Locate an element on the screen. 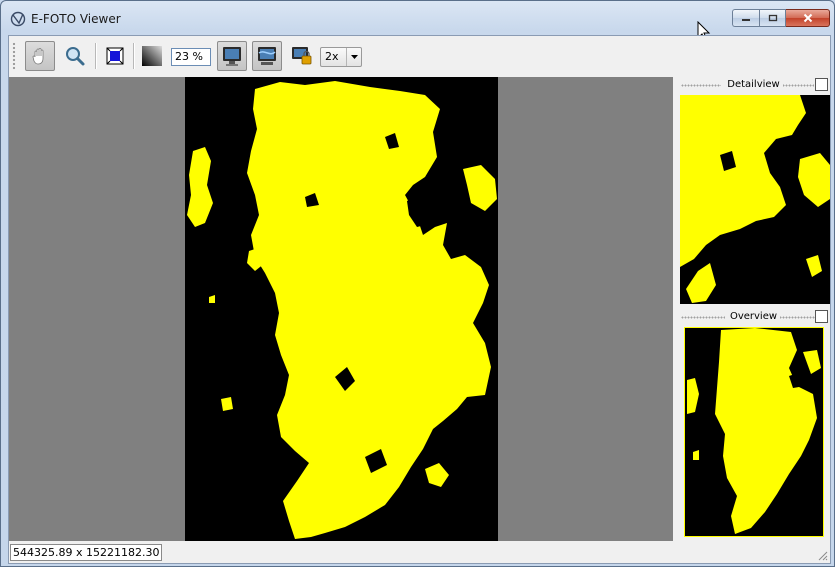 The height and width of the screenshot is (567, 835). coordinate-readout: 544325.89 x 15221182.30 is located at coordinates (86, 552).